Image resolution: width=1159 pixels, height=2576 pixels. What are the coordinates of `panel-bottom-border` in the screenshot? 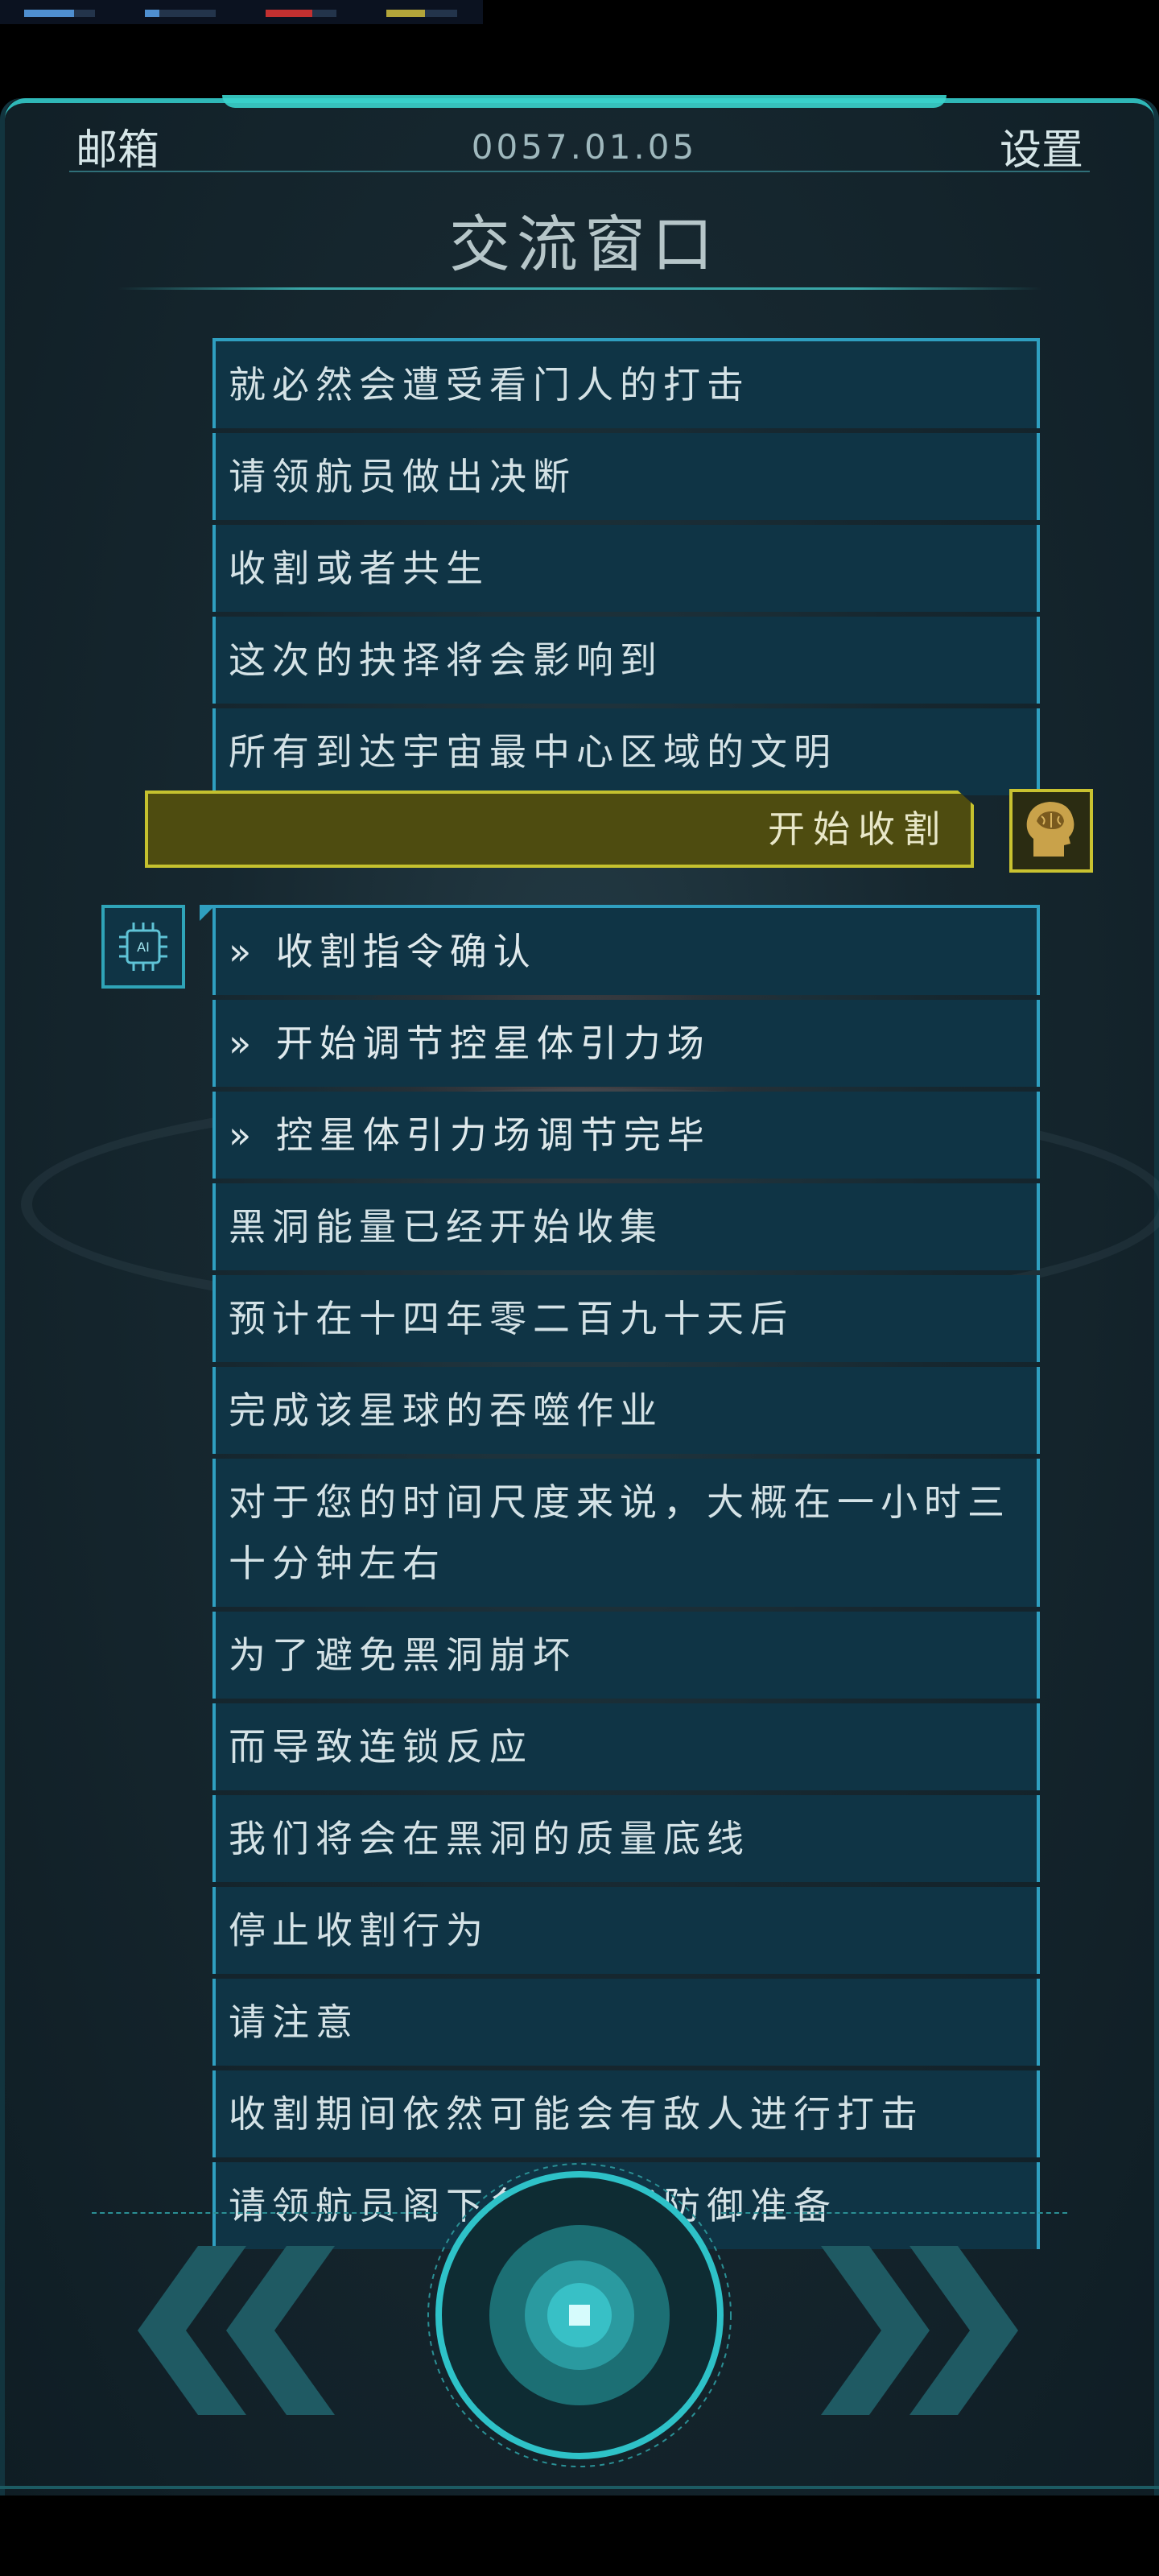 It's located at (579, 2487).